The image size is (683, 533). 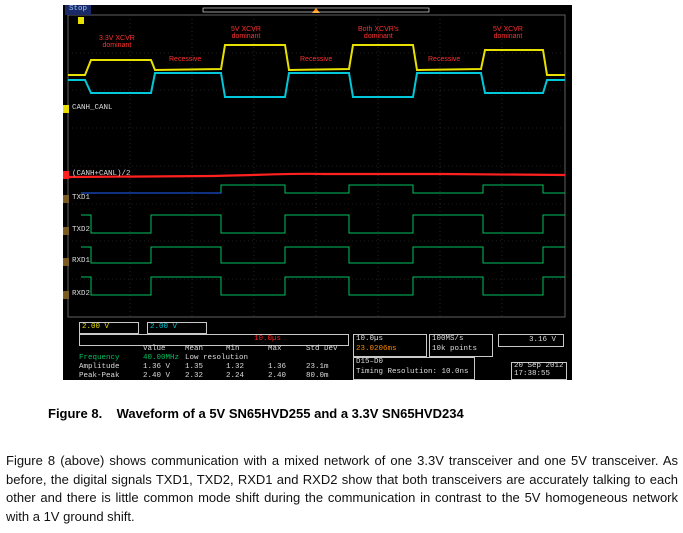 I want to click on meas-header-mean: Mean, so click(x=194, y=349).